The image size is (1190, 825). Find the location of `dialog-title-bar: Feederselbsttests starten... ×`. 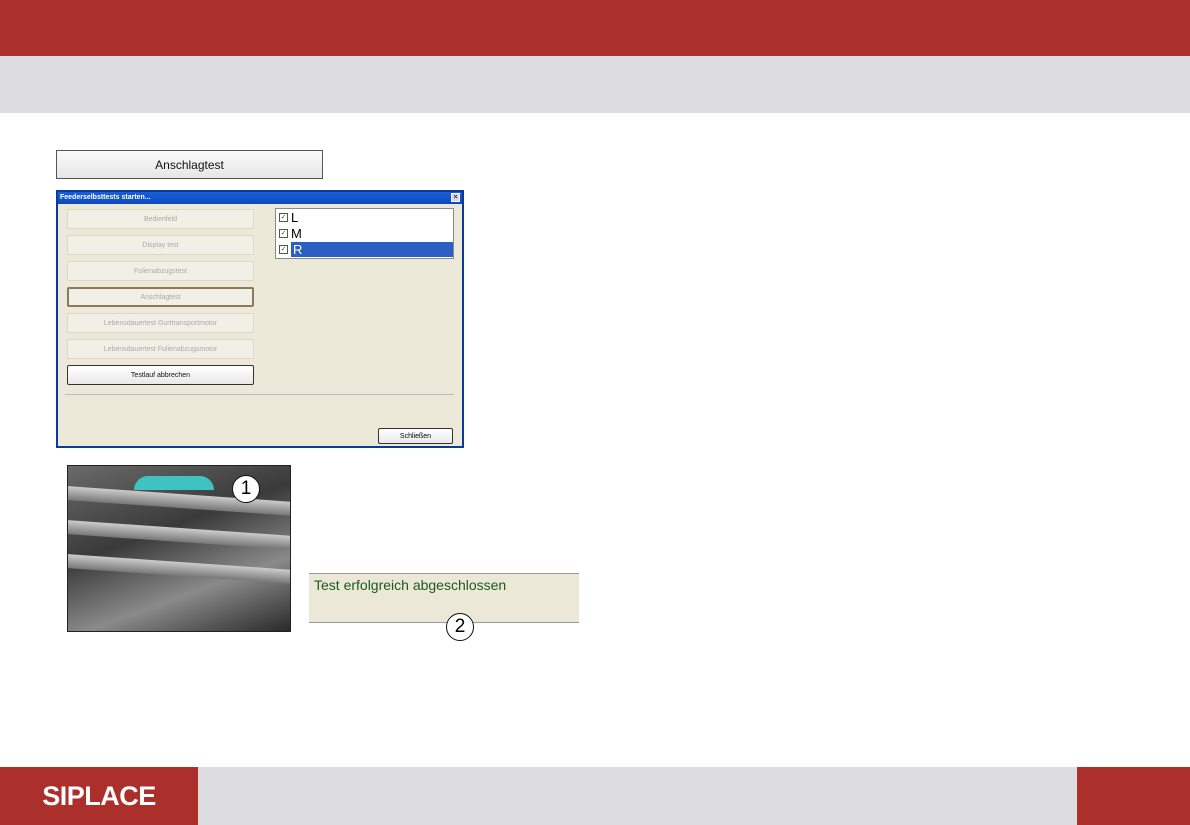

dialog-title-bar: Feederselbsttests starten... × is located at coordinates (260, 198).